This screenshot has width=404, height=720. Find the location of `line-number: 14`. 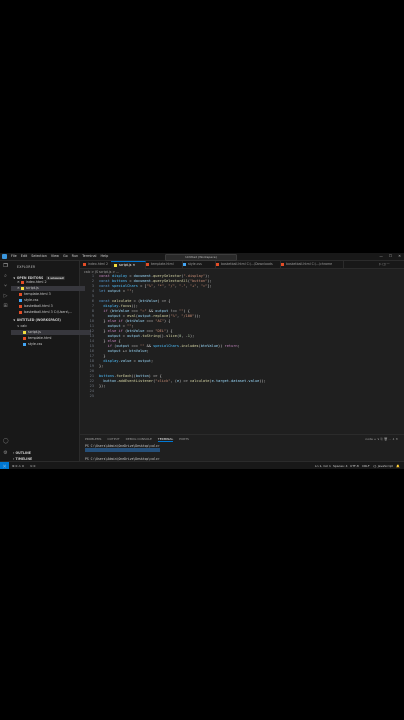

line-number: 14 is located at coordinates (91, 341).